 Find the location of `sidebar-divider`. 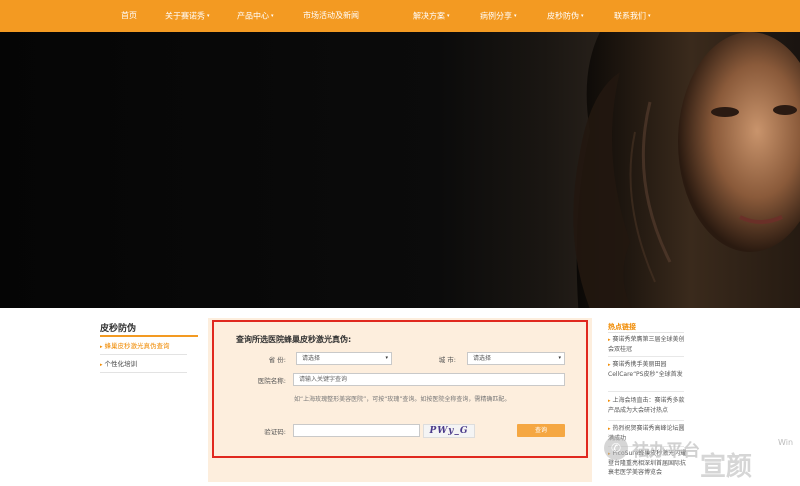

sidebar-divider is located at coordinates (149, 336).